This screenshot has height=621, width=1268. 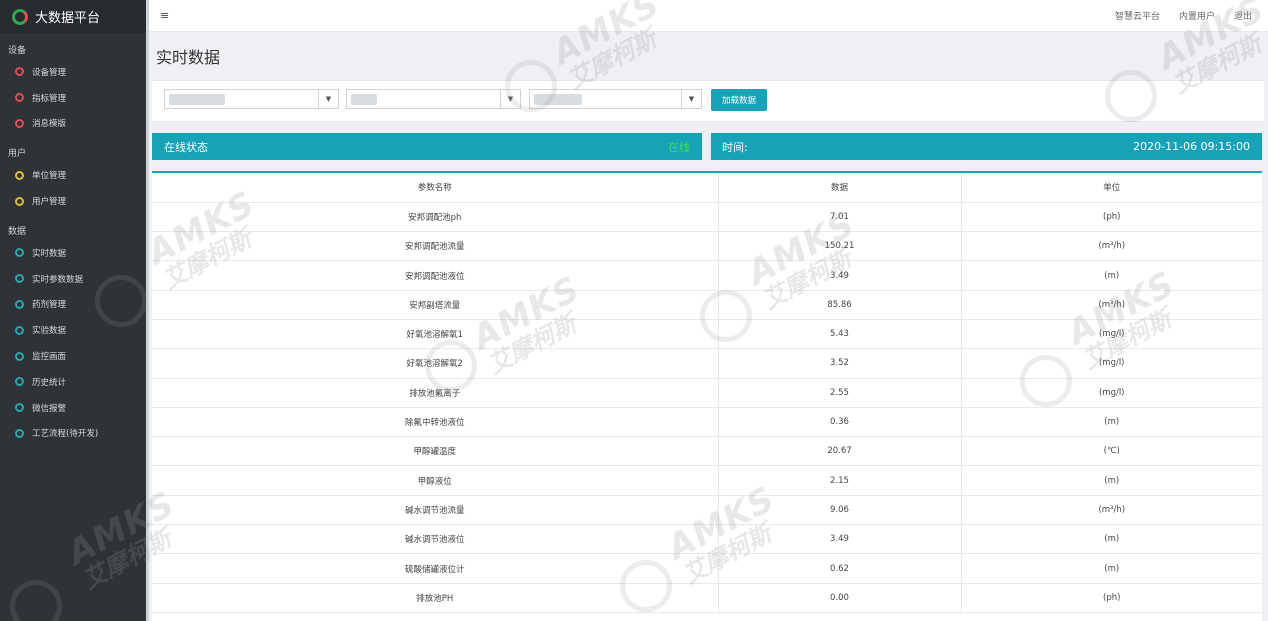 I want to click on sidebar-item-label: 工艺流程(待开发), so click(x=65, y=434).